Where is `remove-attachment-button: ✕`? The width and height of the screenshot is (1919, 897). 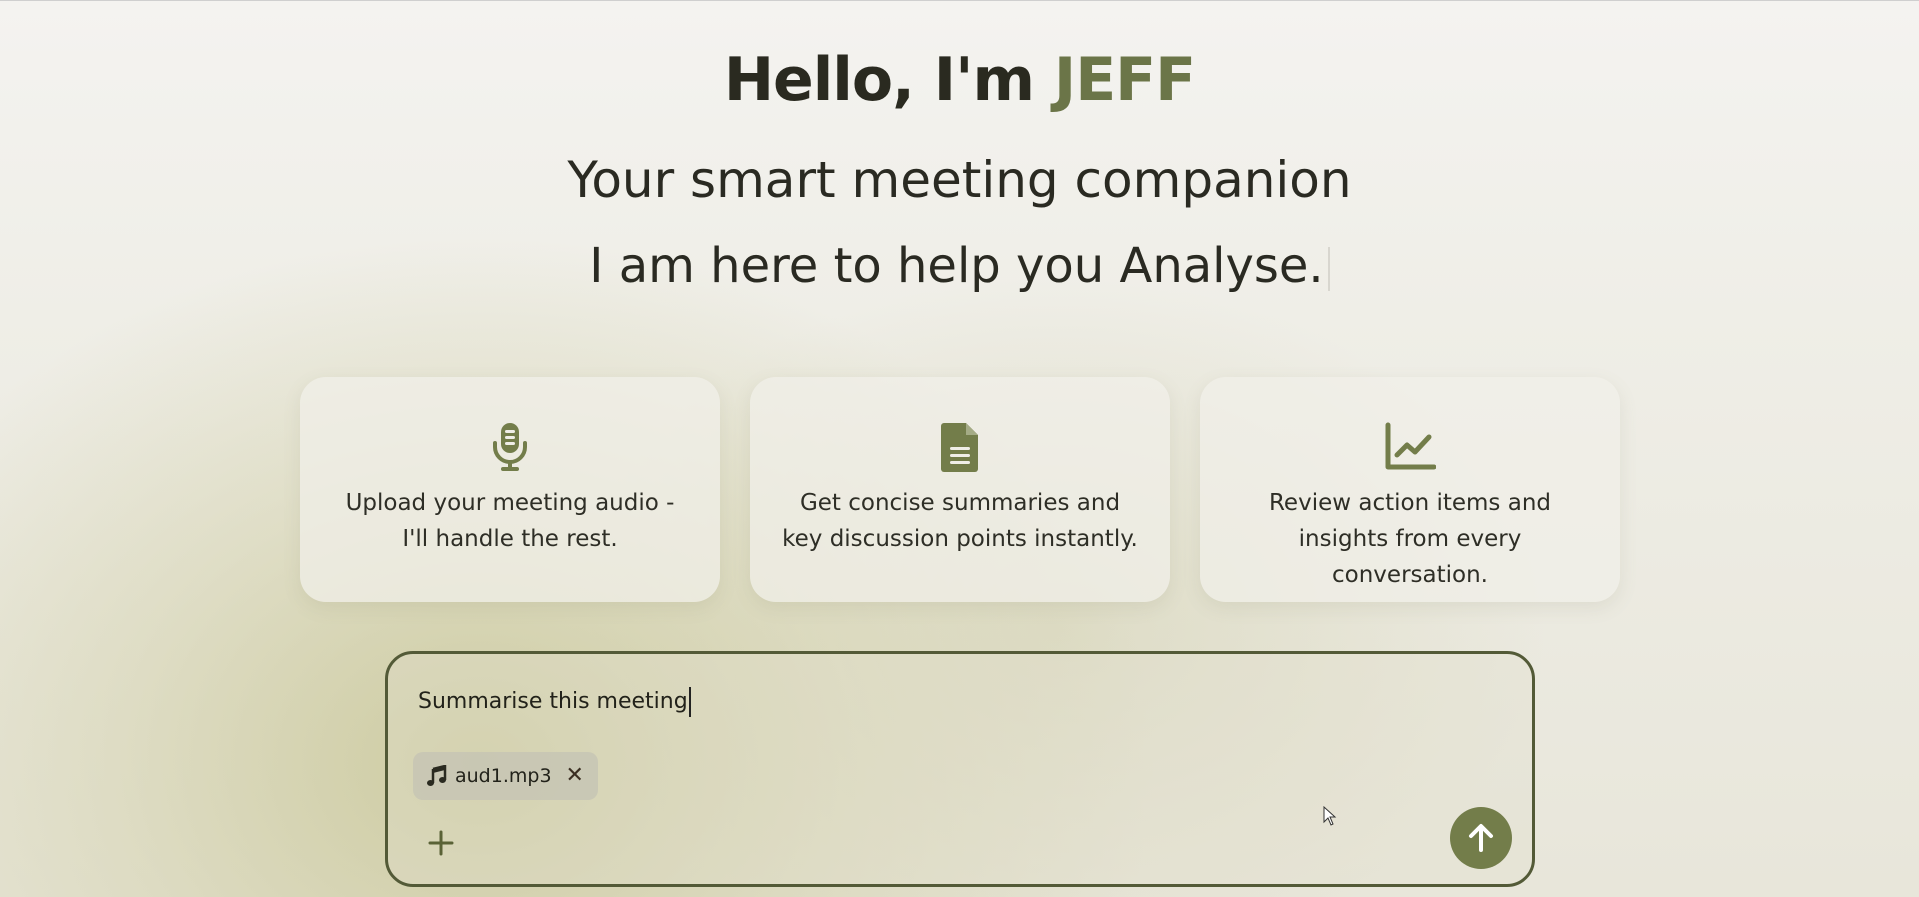 remove-attachment-button: ✕ is located at coordinates (575, 776).